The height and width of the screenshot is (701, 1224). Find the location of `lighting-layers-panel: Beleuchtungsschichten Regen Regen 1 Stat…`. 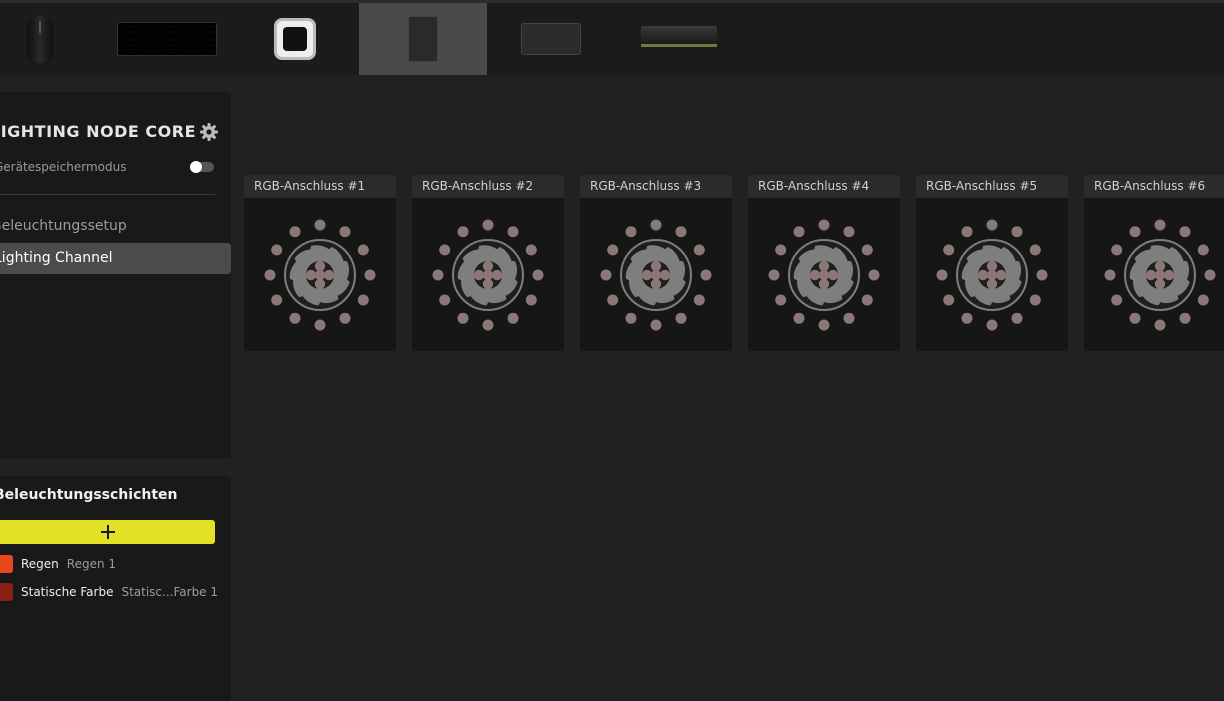

lighting-layers-panel: Beleuchtungsschichten Regen Regen 1 Stat… is located at coordinates (115, 588).